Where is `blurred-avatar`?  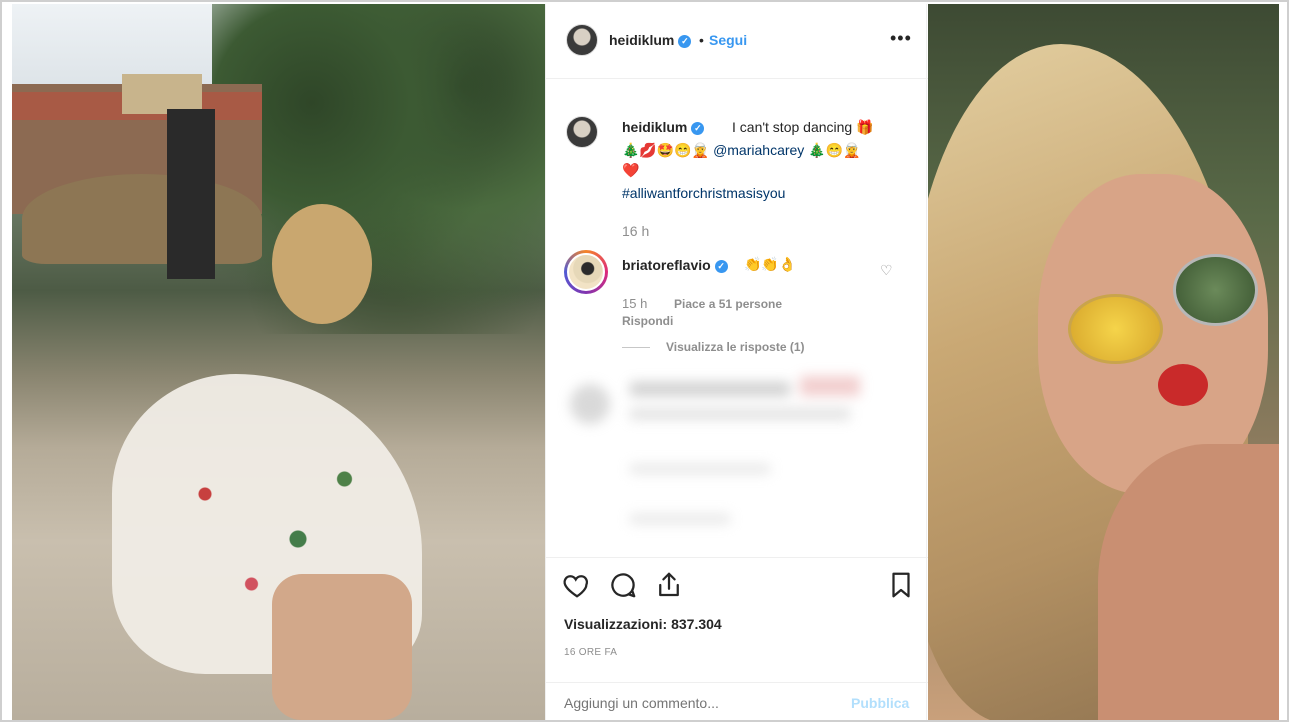 blurred-avatar is located at coordinates (590, 404).